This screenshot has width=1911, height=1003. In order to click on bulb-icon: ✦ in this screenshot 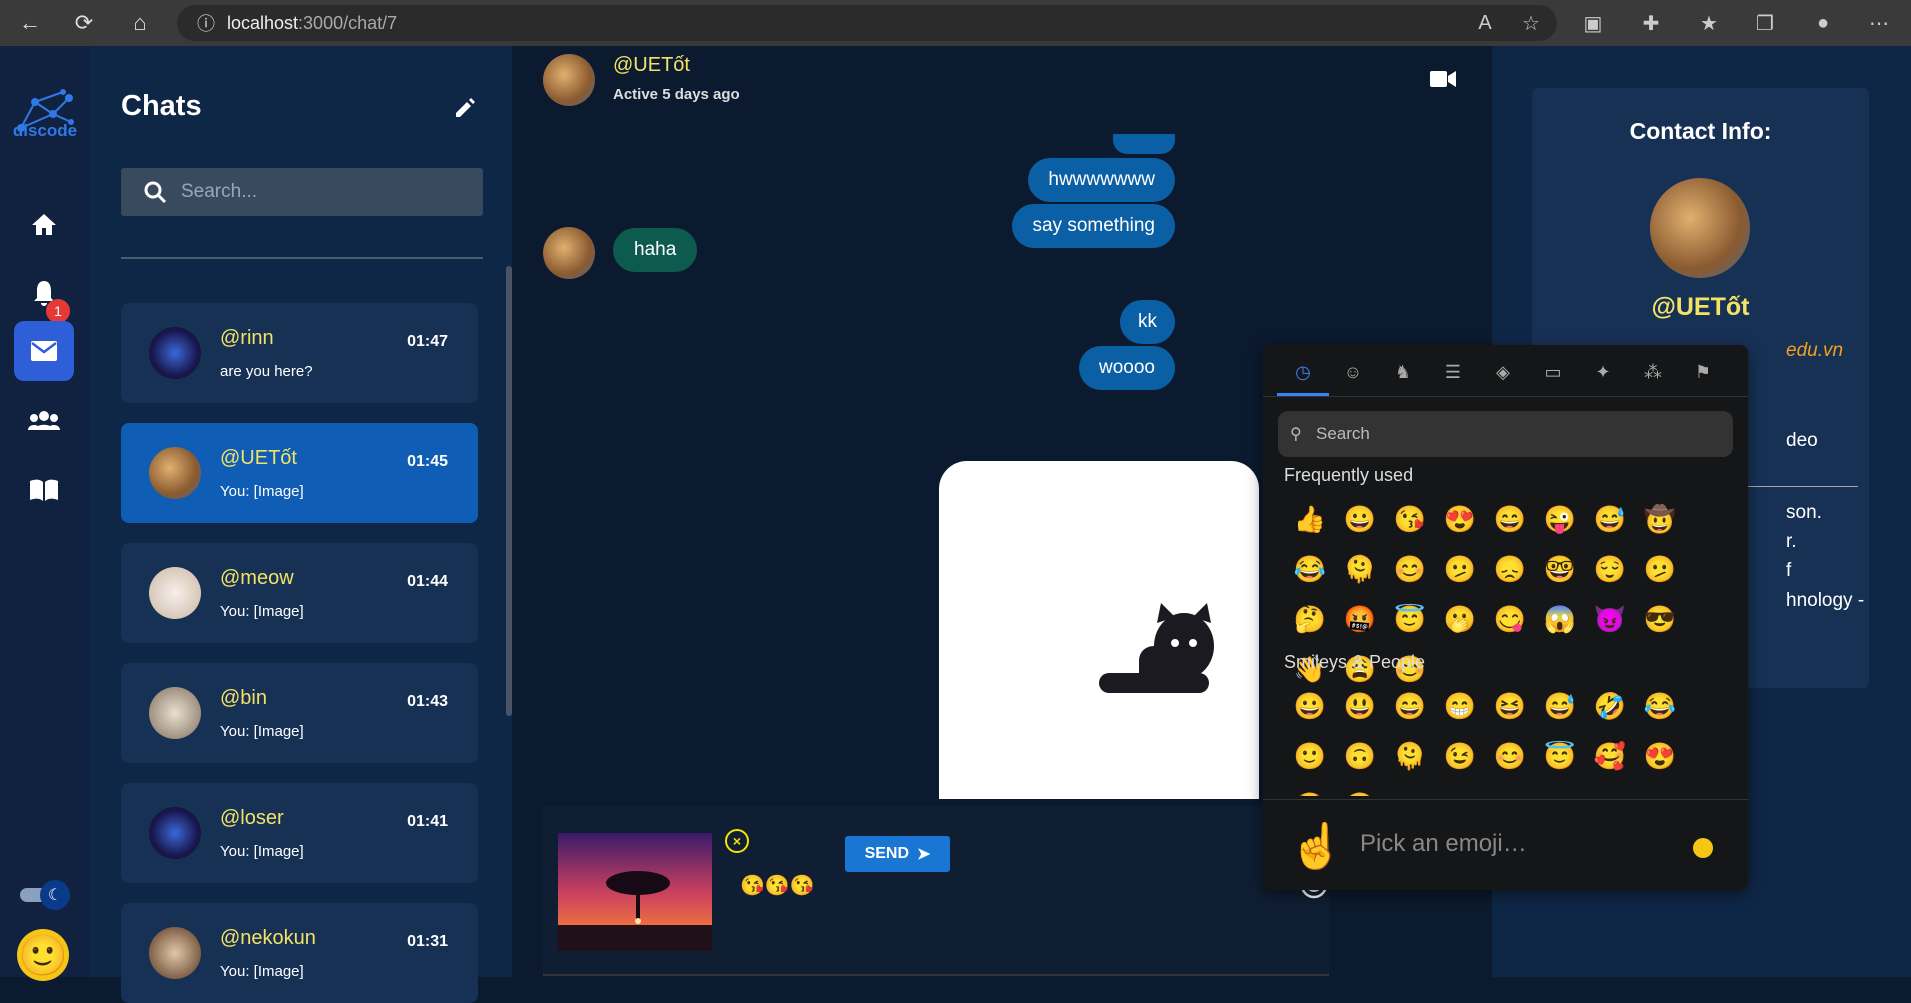, I will do `click(1603, 372)`.